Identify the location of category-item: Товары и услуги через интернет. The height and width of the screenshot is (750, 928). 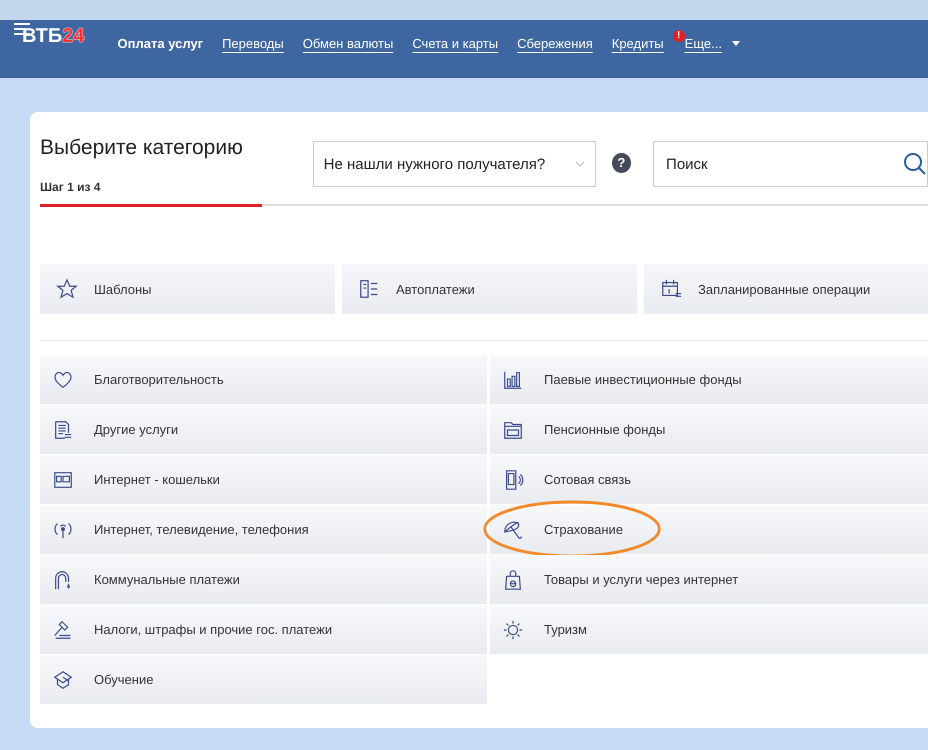
(709, 580).